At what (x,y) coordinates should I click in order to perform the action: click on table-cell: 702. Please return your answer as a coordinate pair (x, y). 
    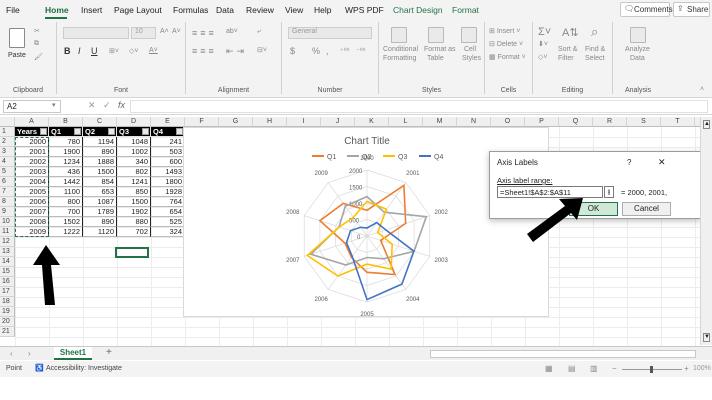
    Looking at the image, I should click on (134, 232).